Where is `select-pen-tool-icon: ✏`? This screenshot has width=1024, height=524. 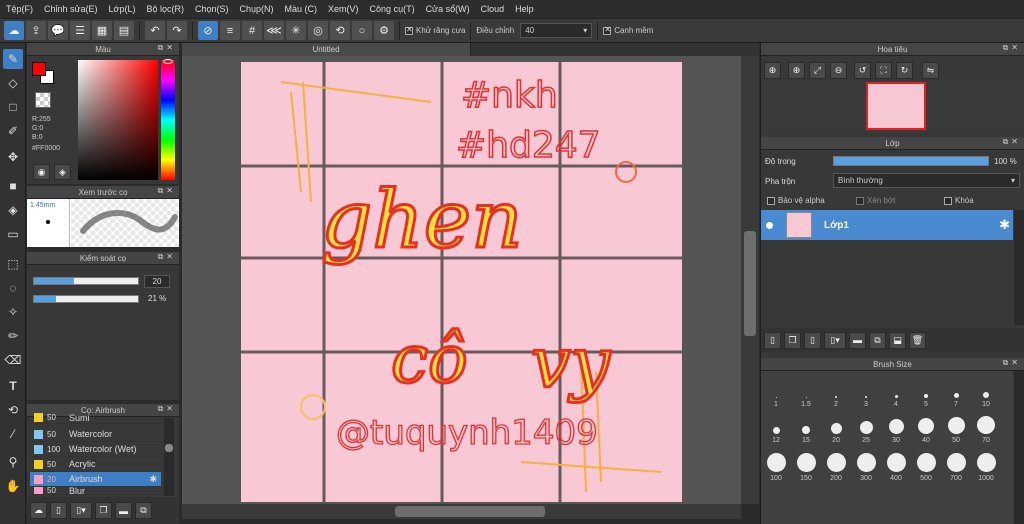
select-pen-tool-icon: ✏ is located at coordinates (13, 336).